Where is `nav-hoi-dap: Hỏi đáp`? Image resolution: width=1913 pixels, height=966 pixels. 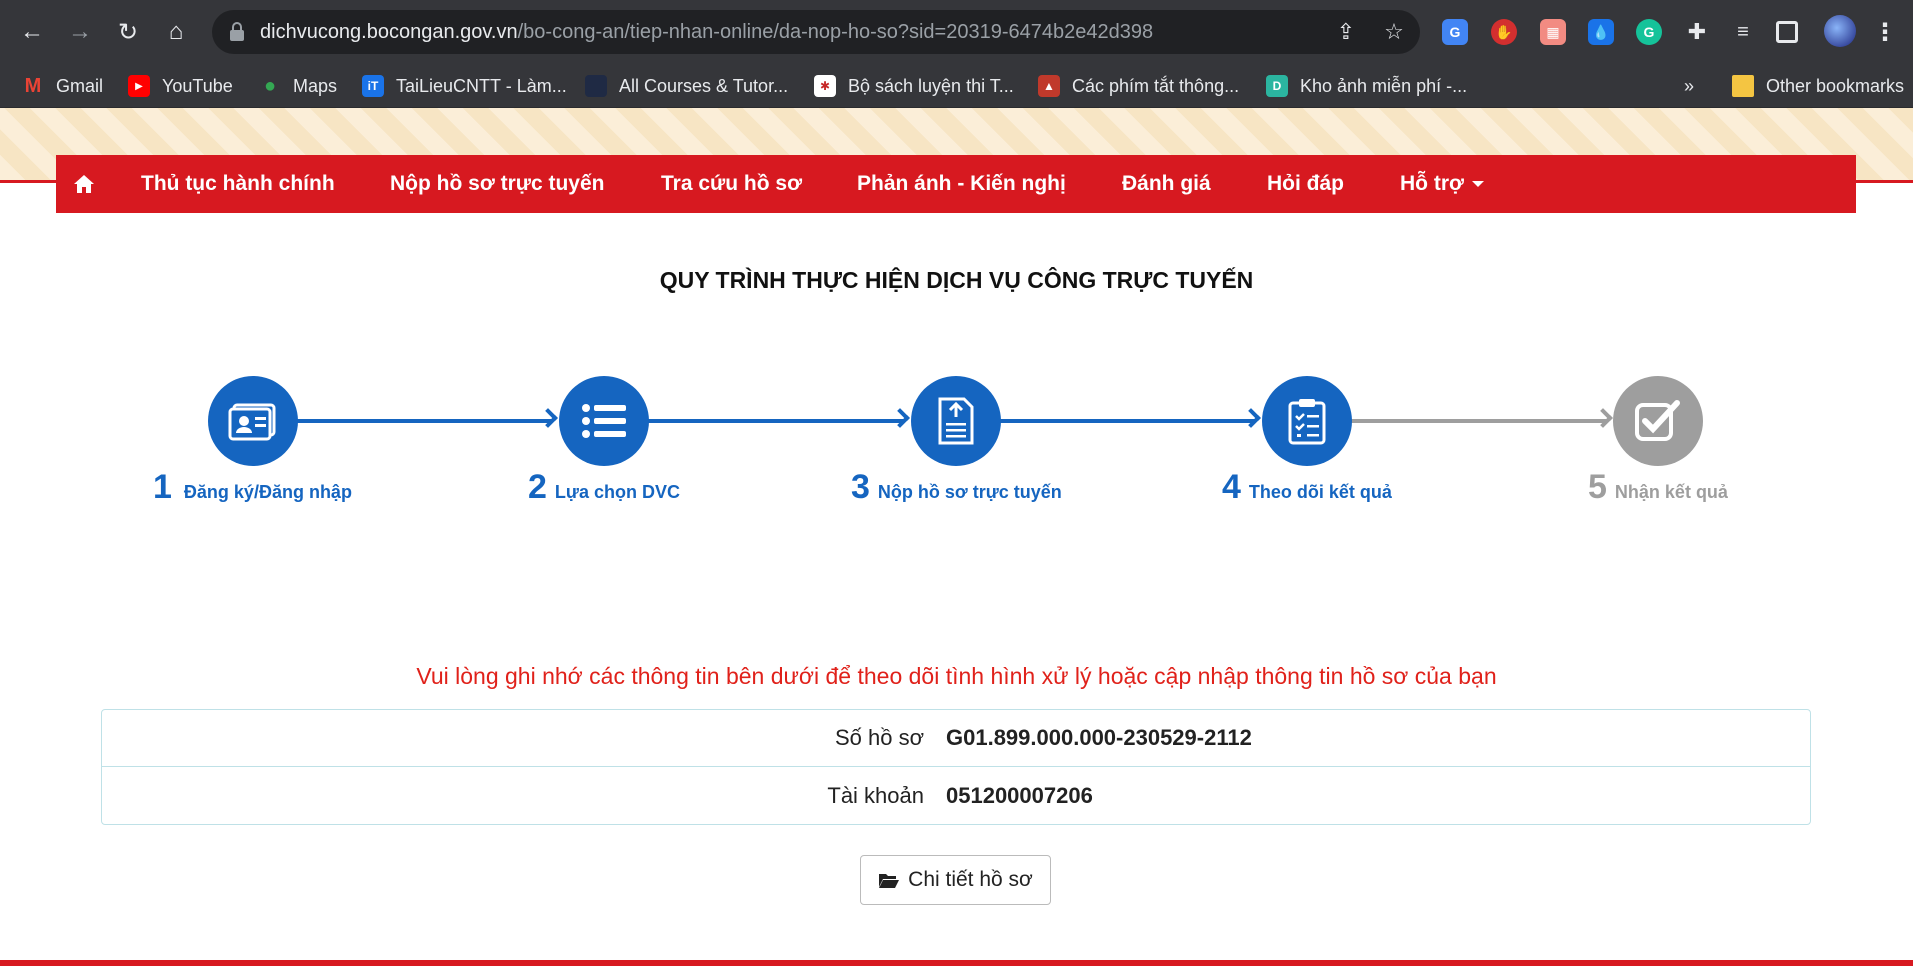
nav-hoi-dap: Hỏi đáp is located at coordinates (1305, 184).